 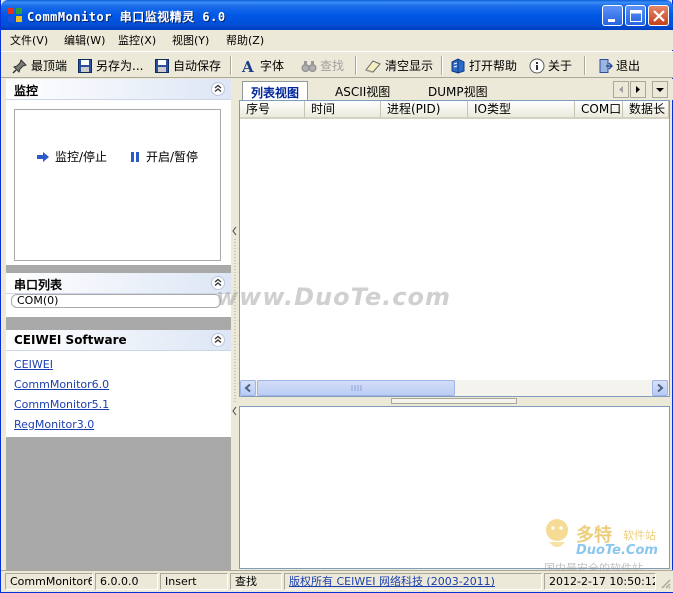 What do you see at coordinates (600, 581) in the screenshot?
I see `status-datetime: 2012-2-17 10:50:12` at bounding box center [600, 581].